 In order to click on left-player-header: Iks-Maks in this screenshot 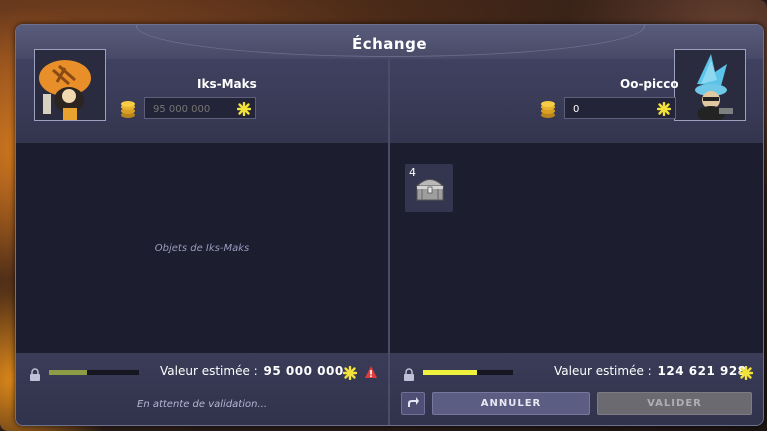, I will do `click(202, 96)`.